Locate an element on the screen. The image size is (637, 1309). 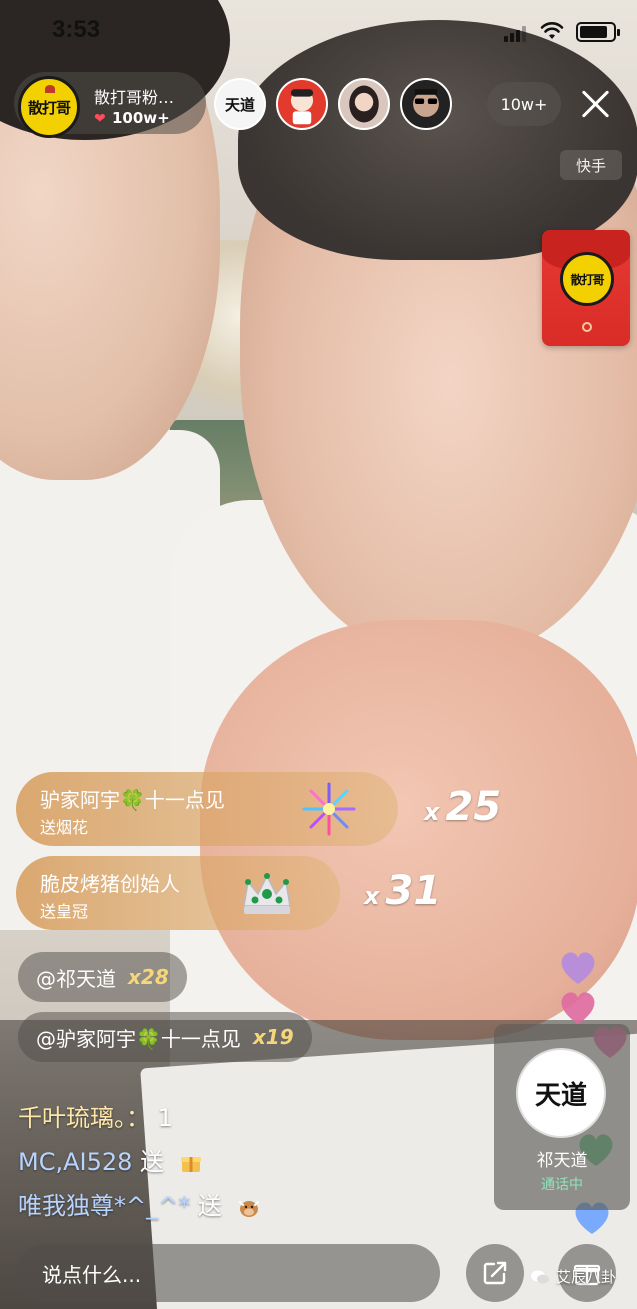
wechat-icon is located at coordinates (540, 1276).